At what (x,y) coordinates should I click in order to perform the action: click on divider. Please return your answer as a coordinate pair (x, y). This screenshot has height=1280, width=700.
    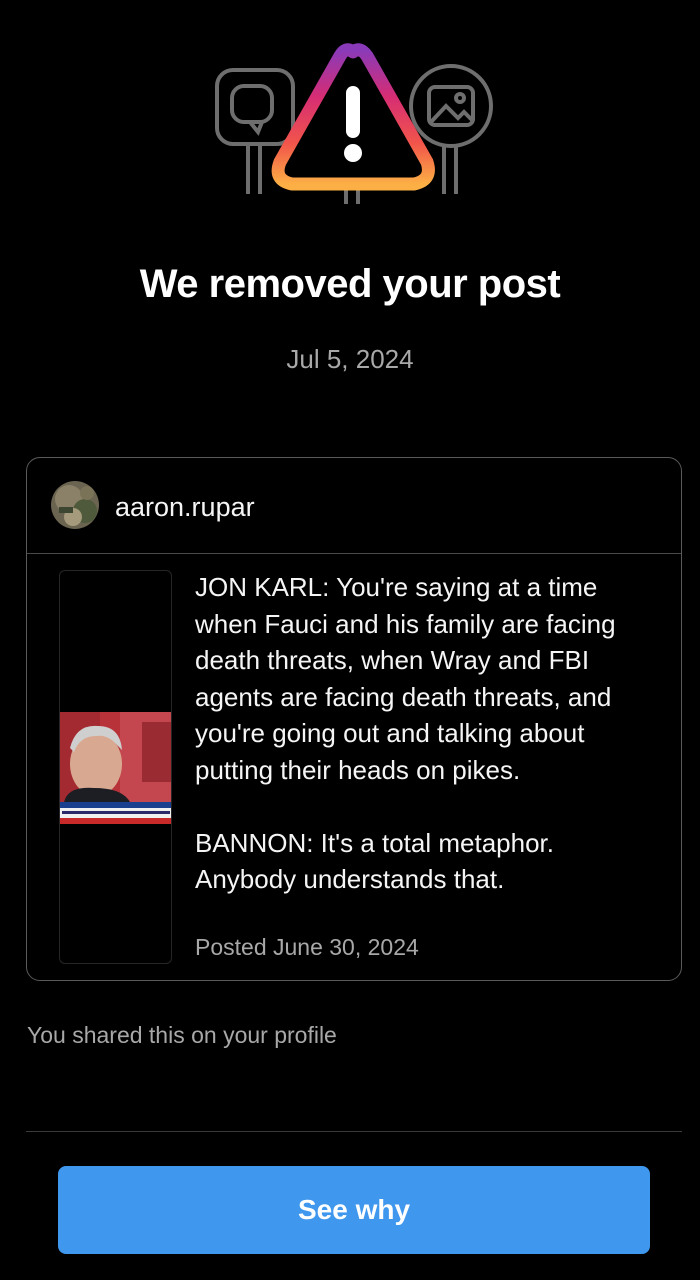
    Looking at the image, I should click on (354, 1131).